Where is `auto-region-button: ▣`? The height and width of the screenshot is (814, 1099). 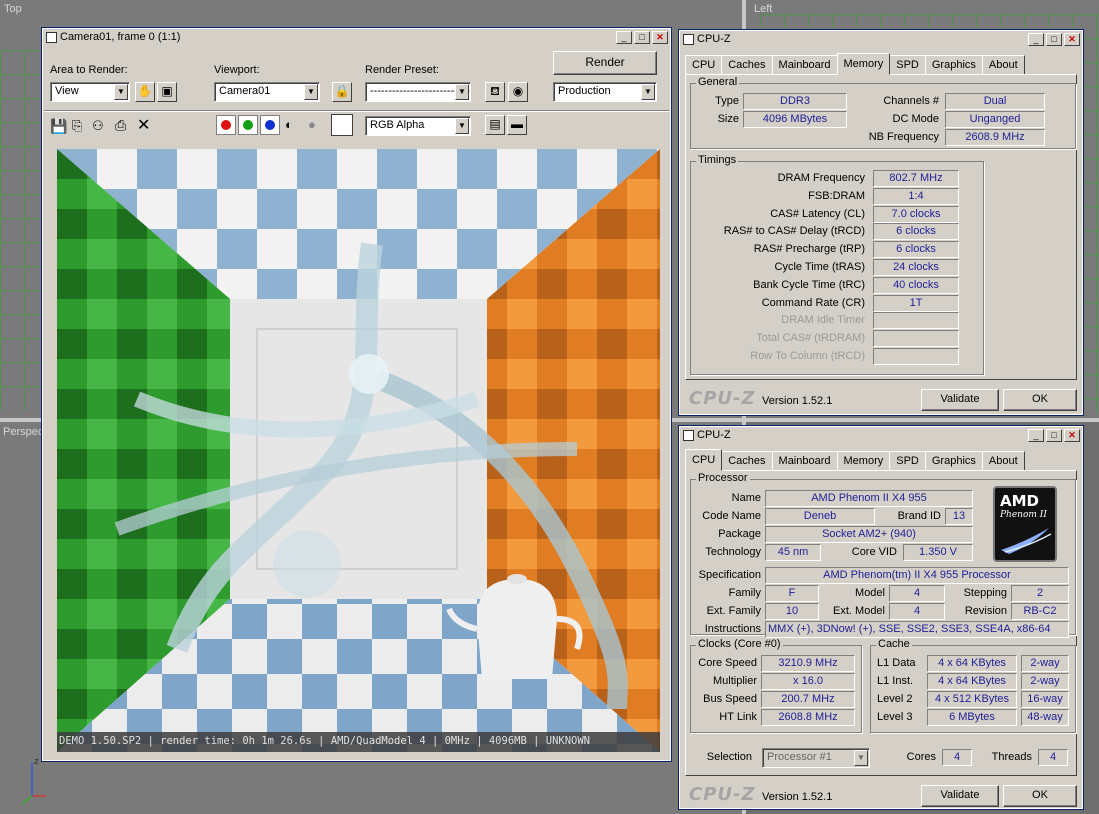 auto-region-button: ▣ is located at coordinates (167, 92).